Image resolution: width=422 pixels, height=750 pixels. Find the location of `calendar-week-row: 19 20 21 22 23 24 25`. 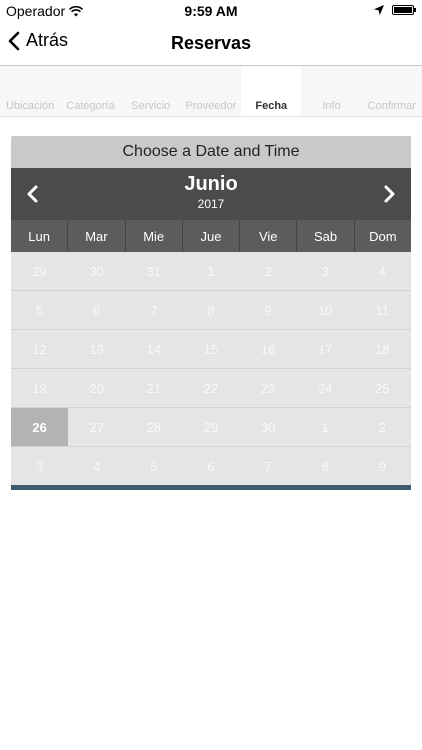

calendar-week-row: 19 20 21 22 23 24 25 is located at coordinates (211, 387).